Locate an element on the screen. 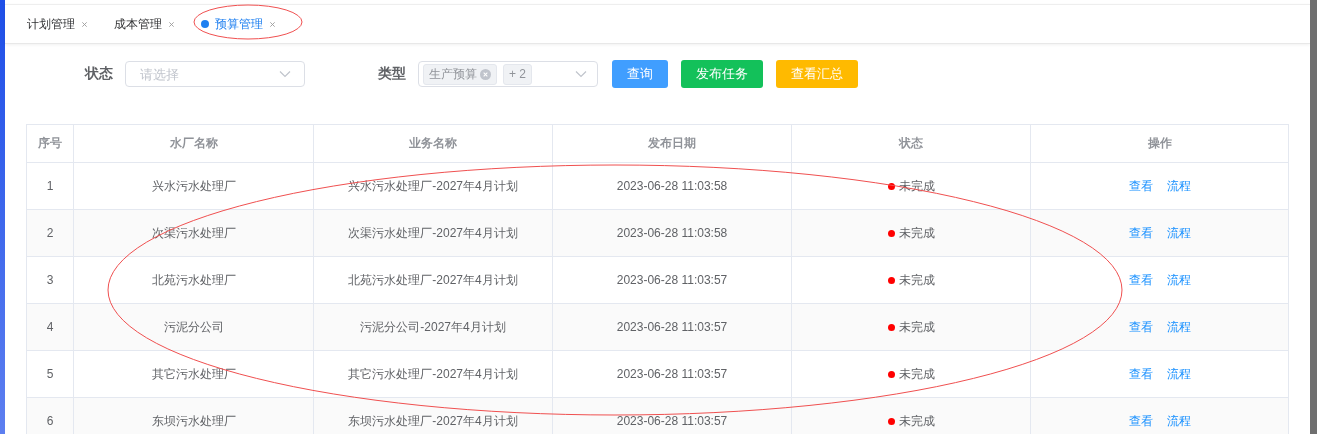  table-cell: 兴水污水处理厂 is located at coordinates (193, 186).